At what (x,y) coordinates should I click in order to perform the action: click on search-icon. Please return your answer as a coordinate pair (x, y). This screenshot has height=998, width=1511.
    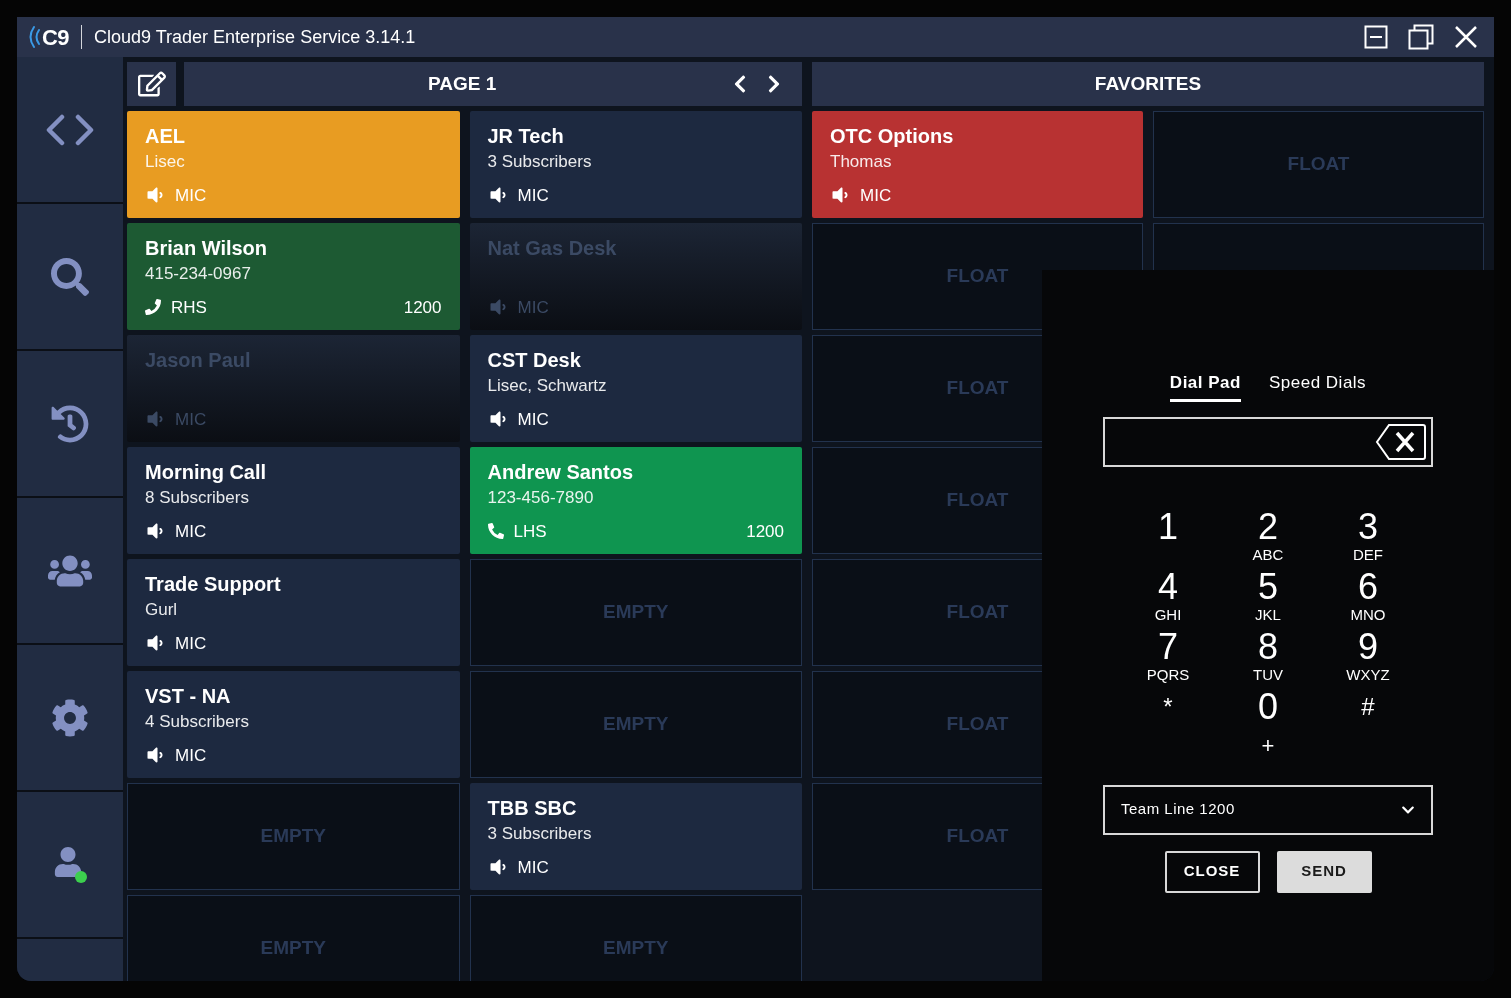
    Looking at the image, I should click on (70, 276).